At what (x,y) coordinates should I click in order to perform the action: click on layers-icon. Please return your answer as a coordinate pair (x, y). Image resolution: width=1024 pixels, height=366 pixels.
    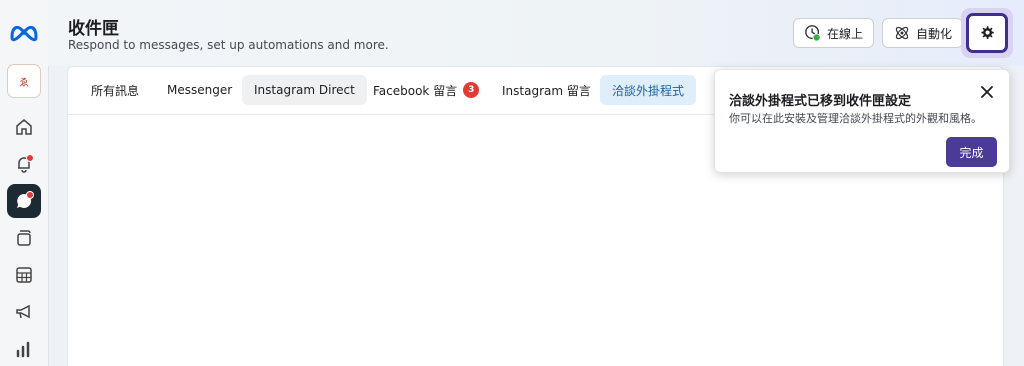
    Looking at the image, I should click on (24, 238).